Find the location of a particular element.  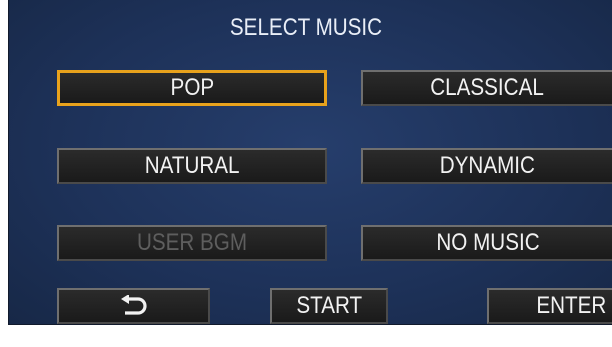

option-natural-label: NATURAL is located at coordinates (192, 165).